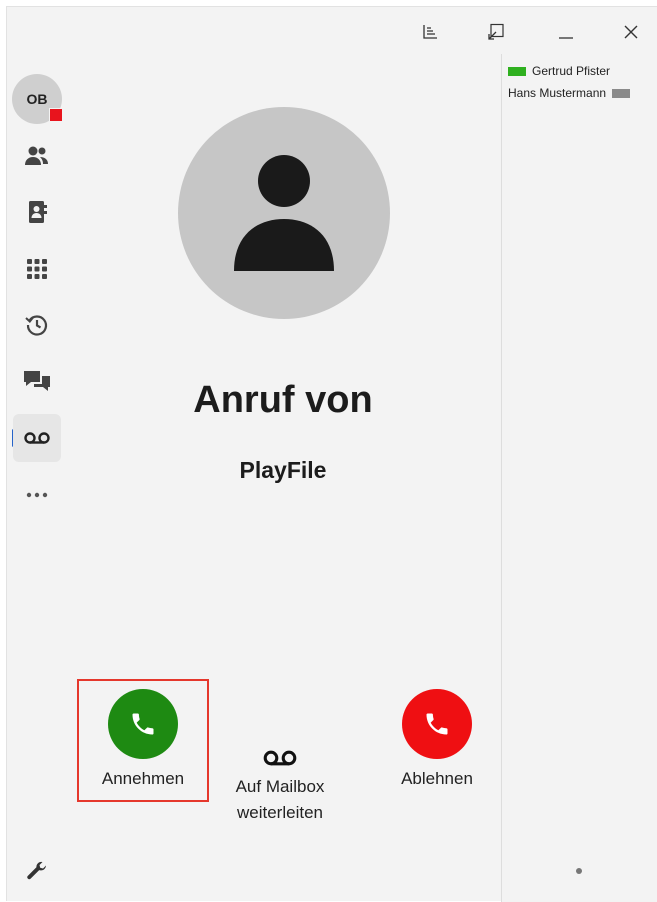 The width and height of the screenshot is (657, 902). I want to click on wrench-icon, so click(37, 871).